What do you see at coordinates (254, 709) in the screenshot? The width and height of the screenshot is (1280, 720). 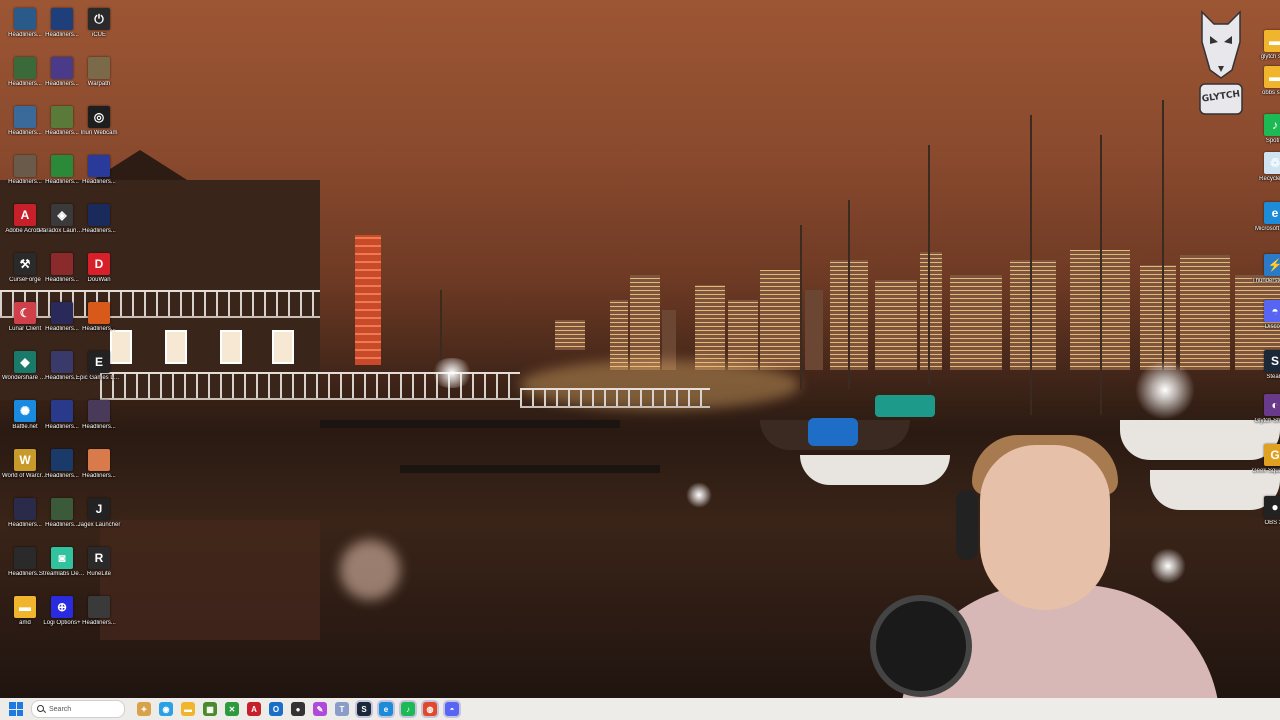 I see `adobe-icon: A` at bounding box center [254, 709].